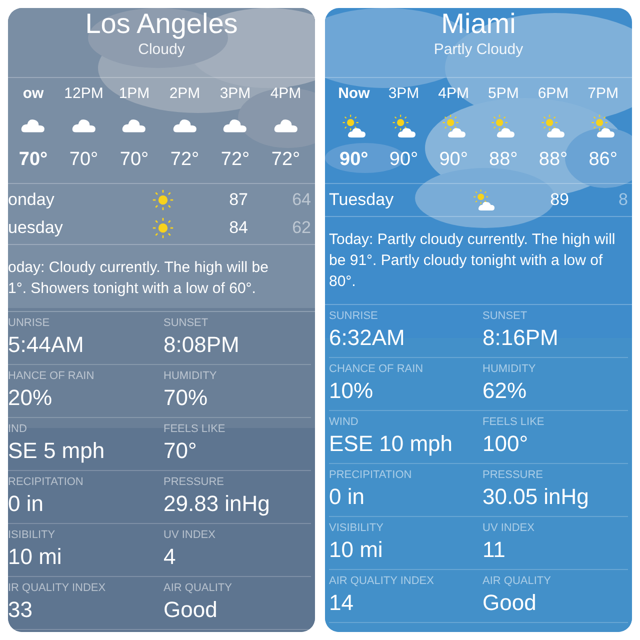 The height and width of the screenshot is (640, 640). Describe the element at coordinates (362, 200) in the screenshot. I see `day-name: Tuesday` at that location.